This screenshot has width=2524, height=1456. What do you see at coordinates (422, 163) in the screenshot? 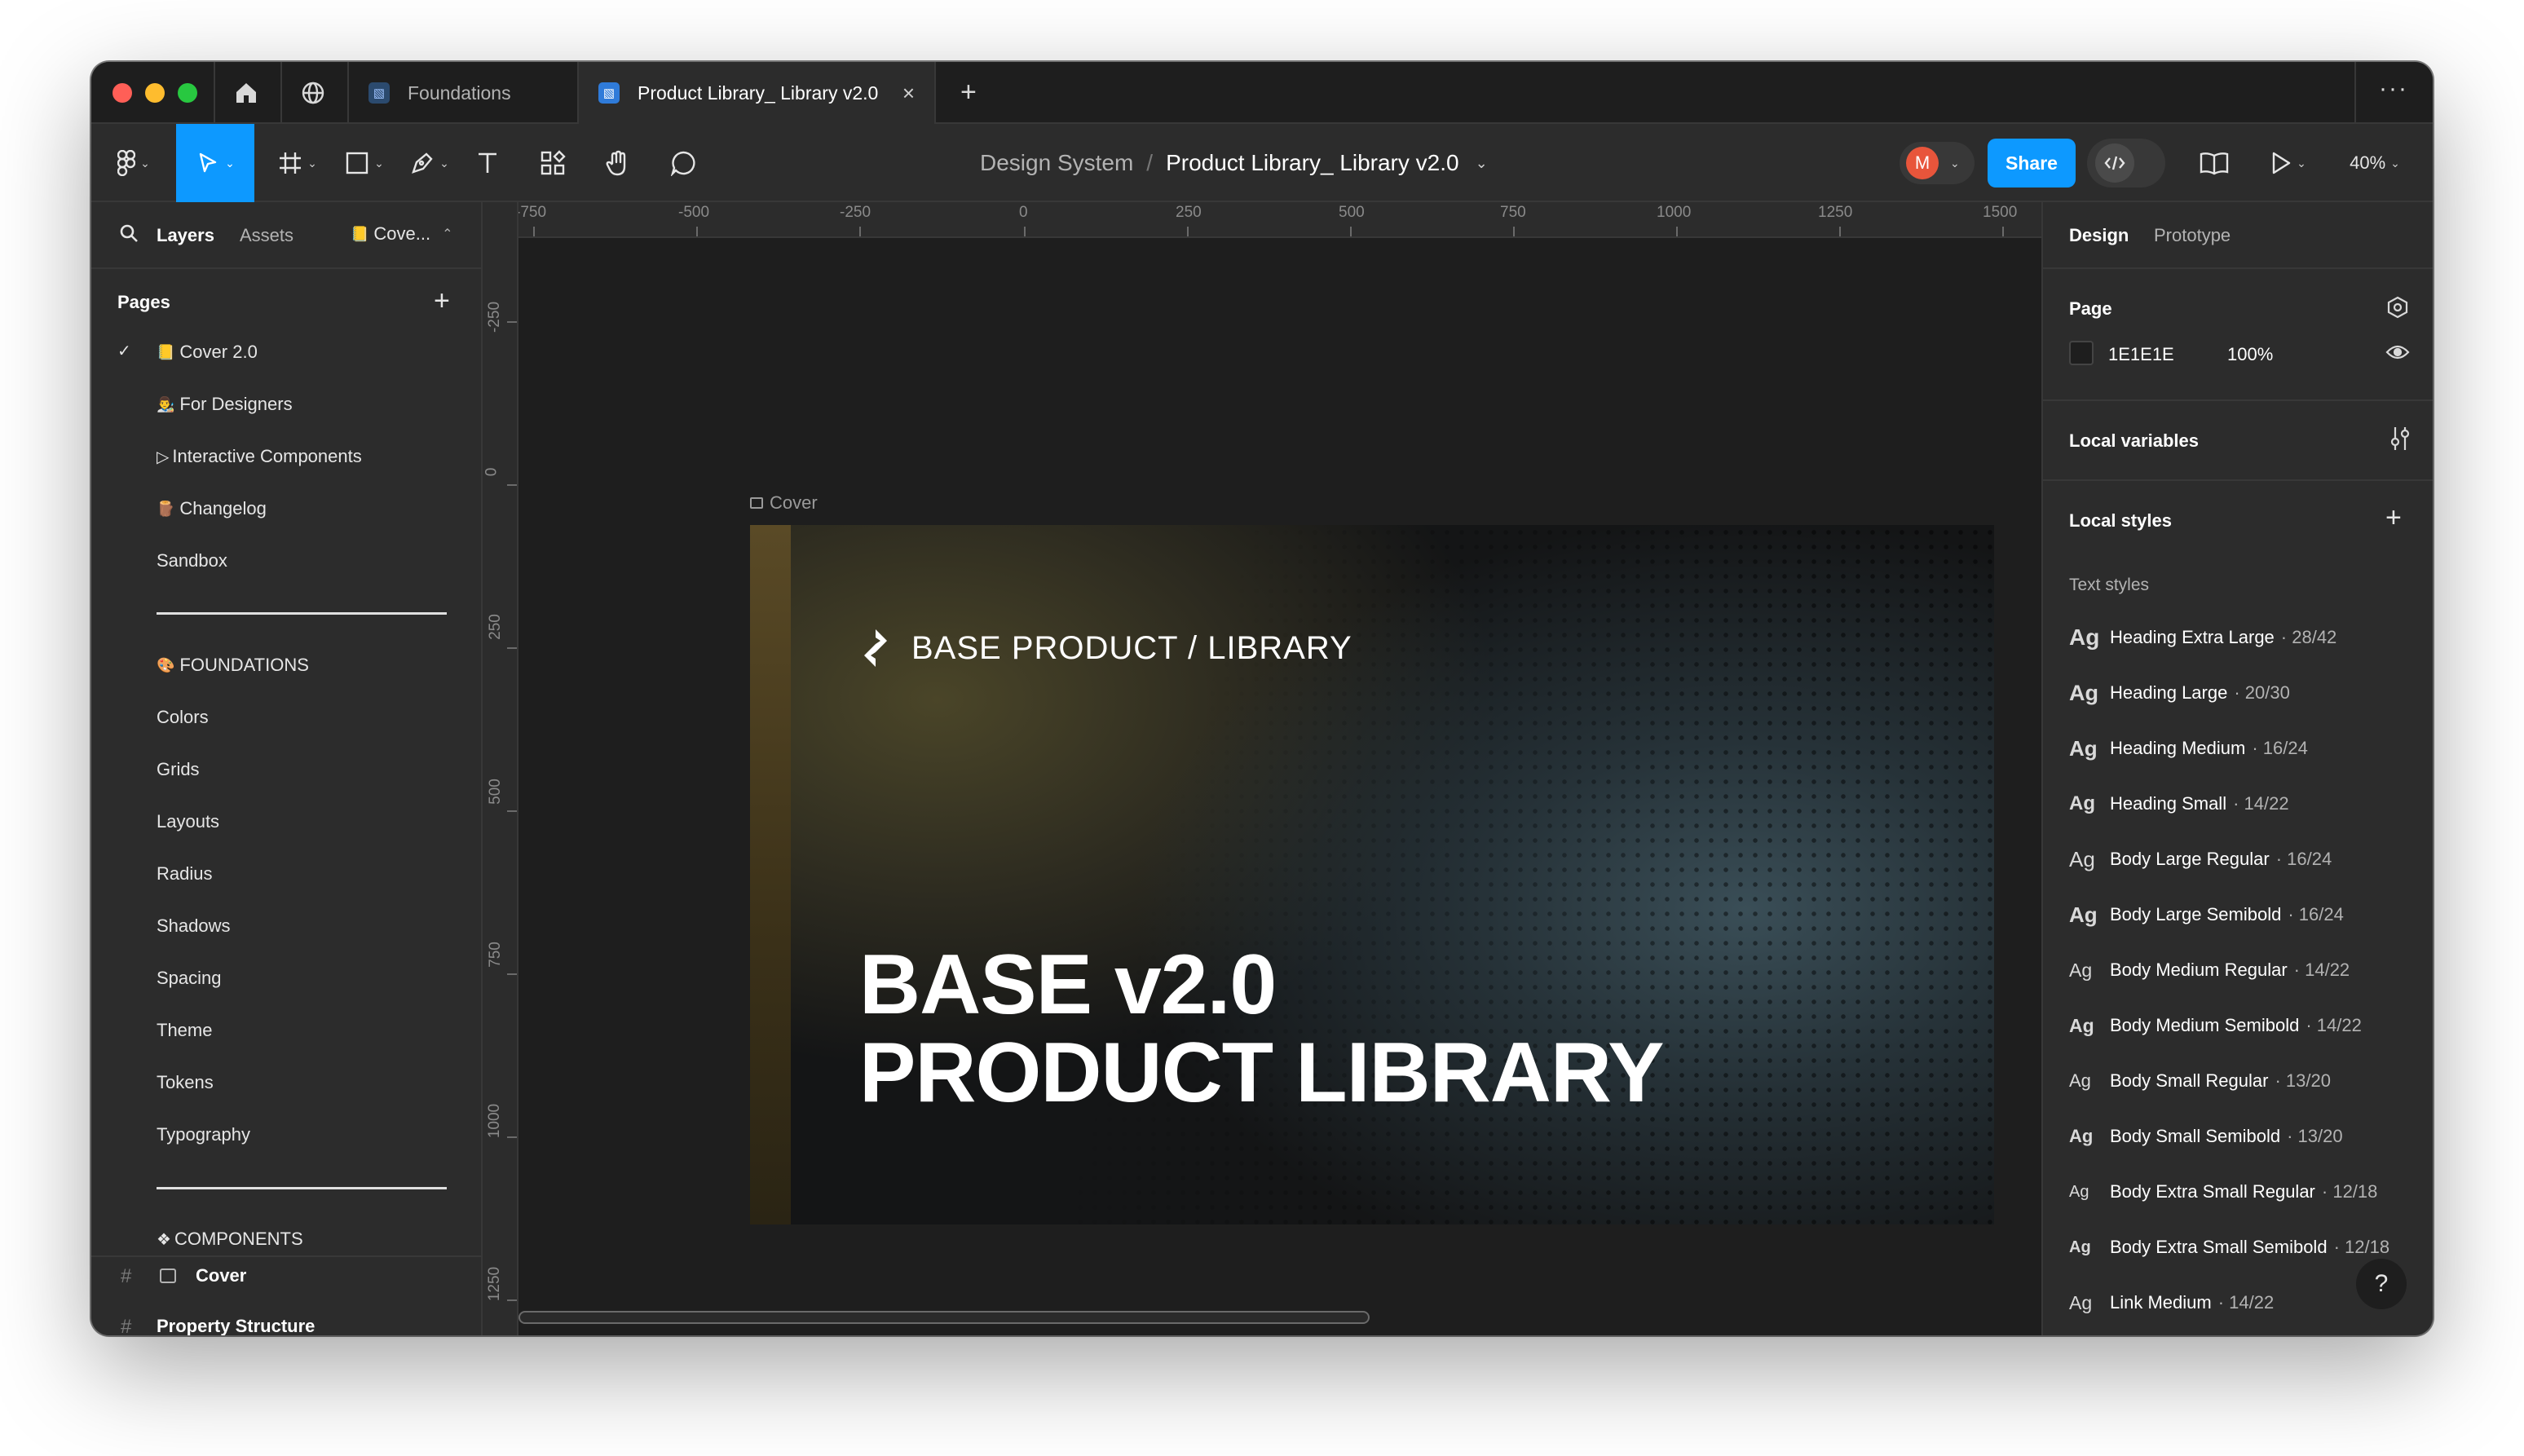
I see `pen-icon` at bounding box center [422, 163].